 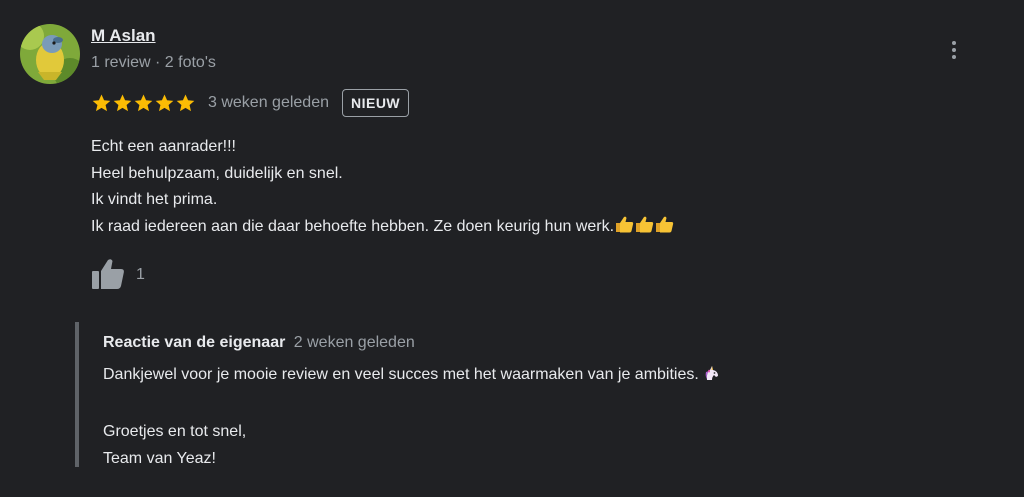 What do you see at coordinates (268, 102) in the screenshot?
I see `review-date: 3 weken geleden` at bounding box center [268, 102].